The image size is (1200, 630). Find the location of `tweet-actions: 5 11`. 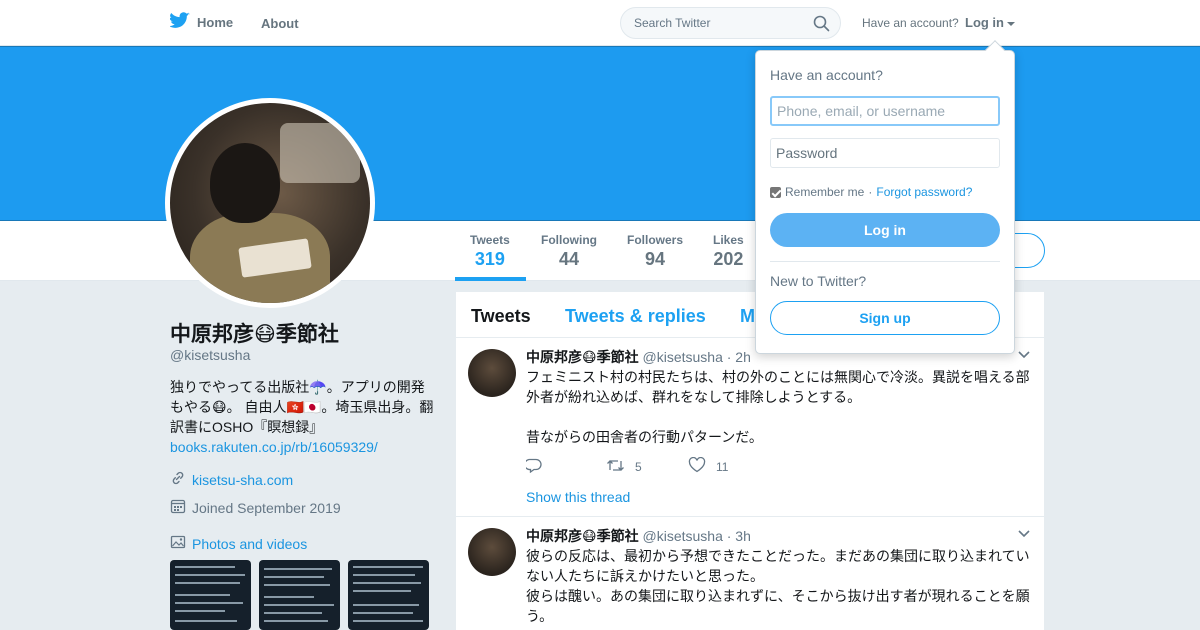

tweet-actions: 5 11 is located at coordinates (626, 466).